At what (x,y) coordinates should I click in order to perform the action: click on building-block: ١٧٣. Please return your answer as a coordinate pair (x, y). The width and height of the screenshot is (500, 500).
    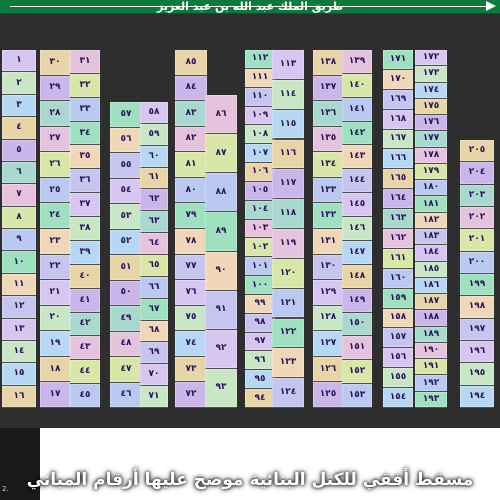
    Looking at the image, I should click on (431, 74).